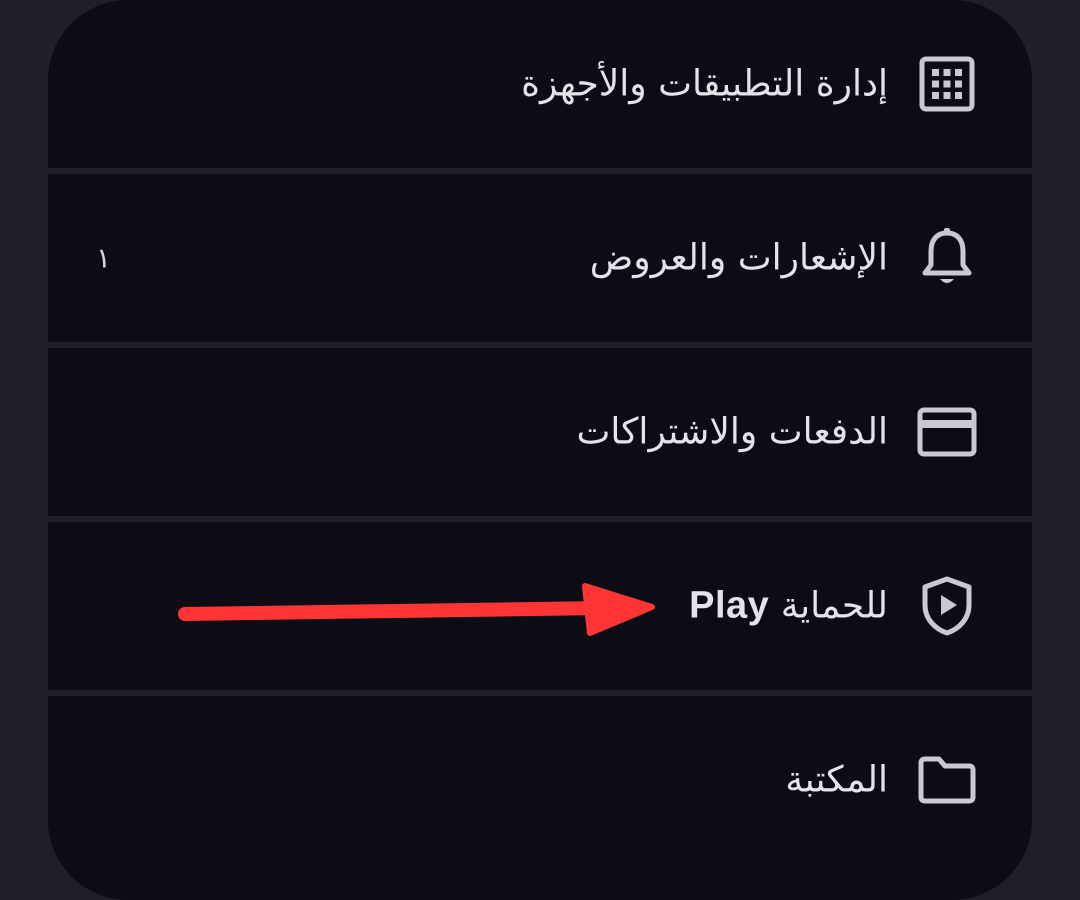  I want to click on grid-icon, so click(947, 84).